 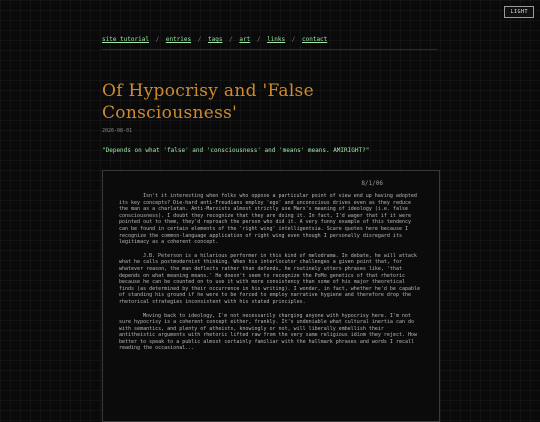 I want to click on letter-date: 8/1/06, so click(x=372, y=183).